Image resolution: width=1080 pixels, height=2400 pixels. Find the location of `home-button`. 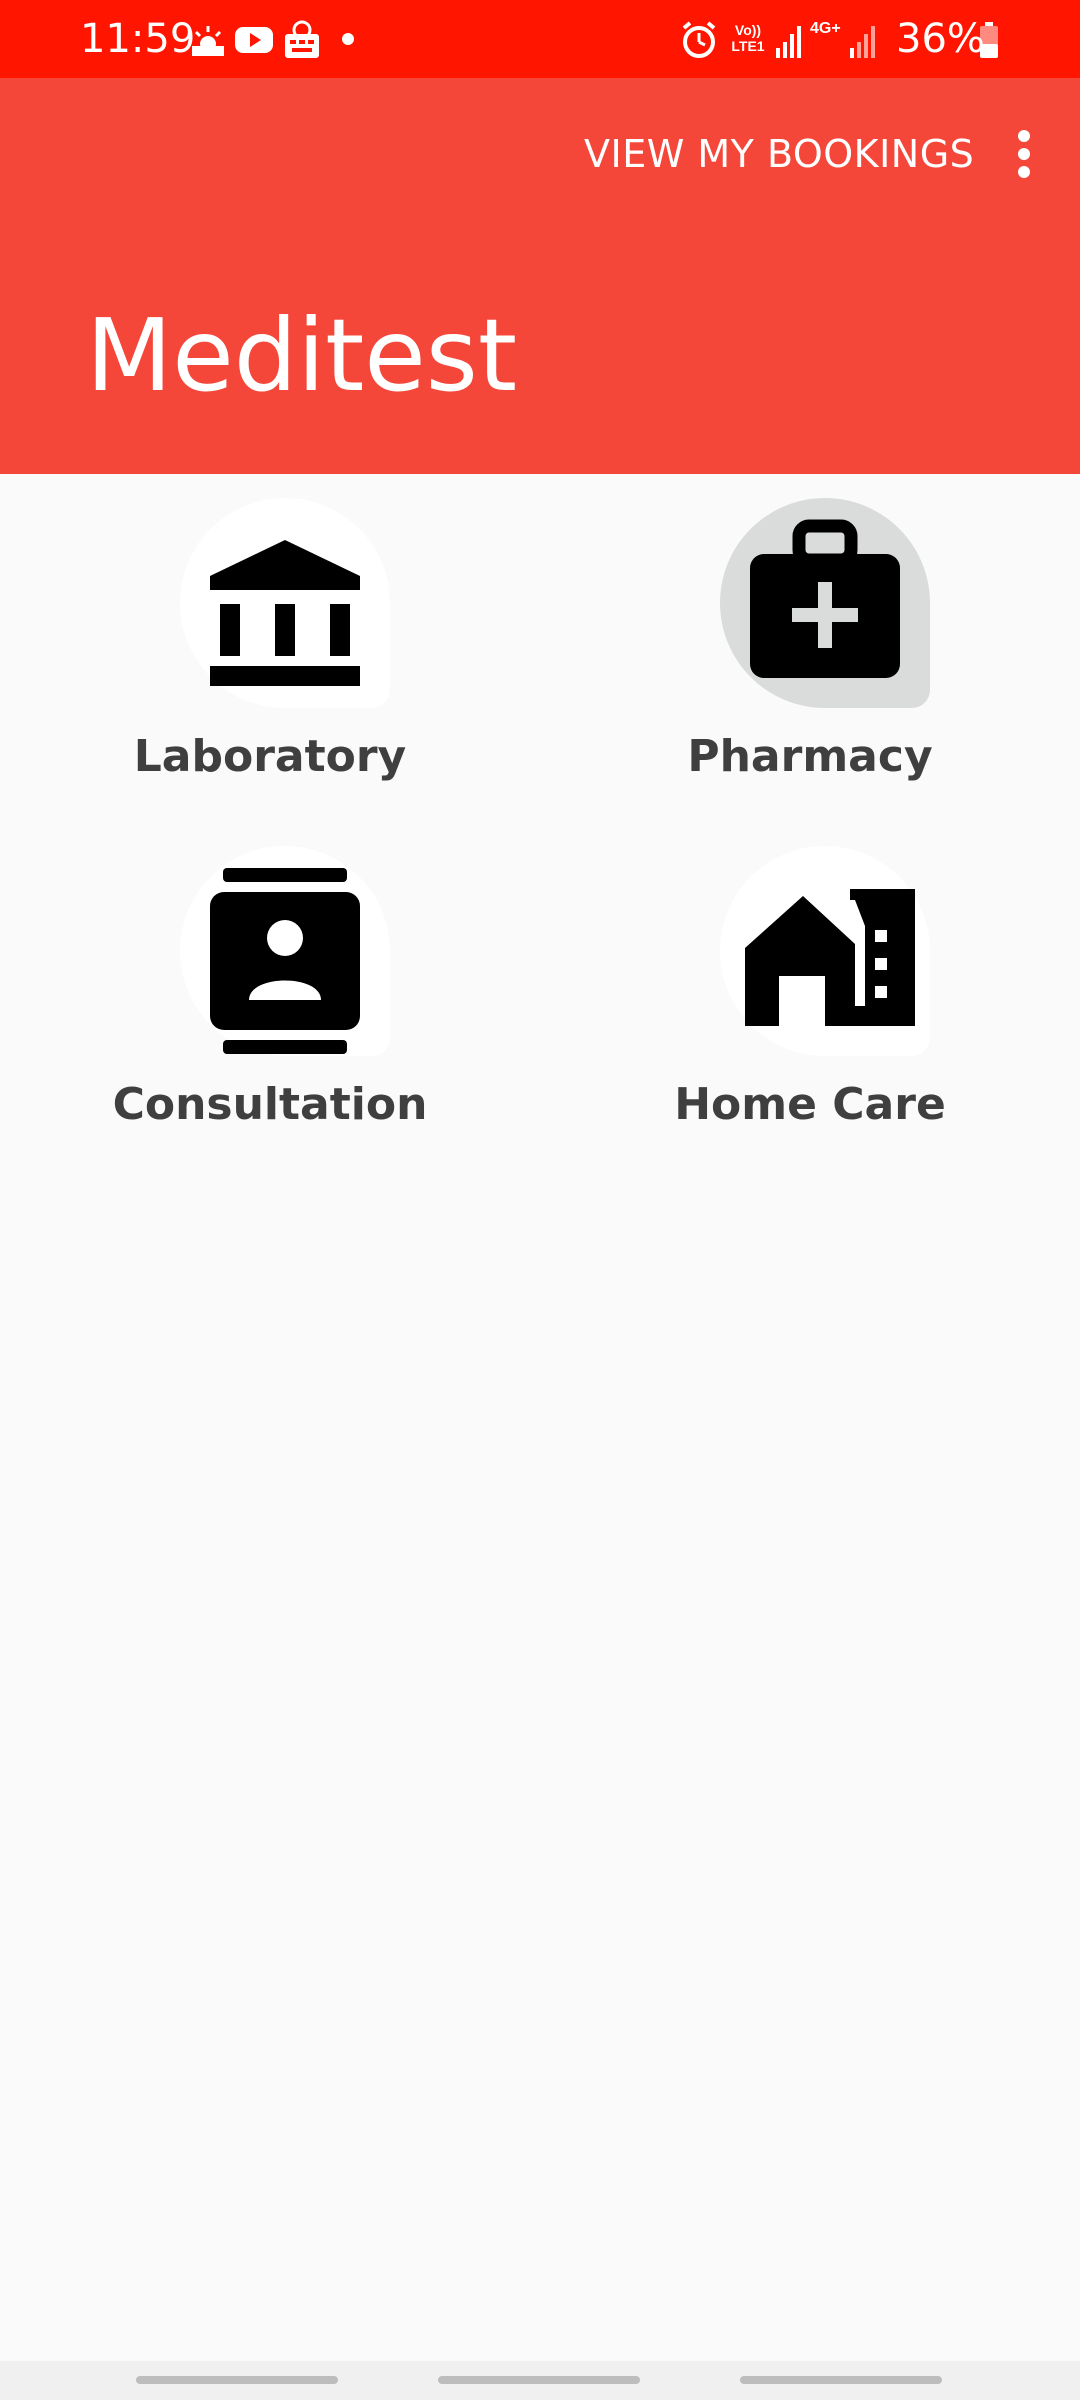

home-button is located at coordinates (539, 2380).